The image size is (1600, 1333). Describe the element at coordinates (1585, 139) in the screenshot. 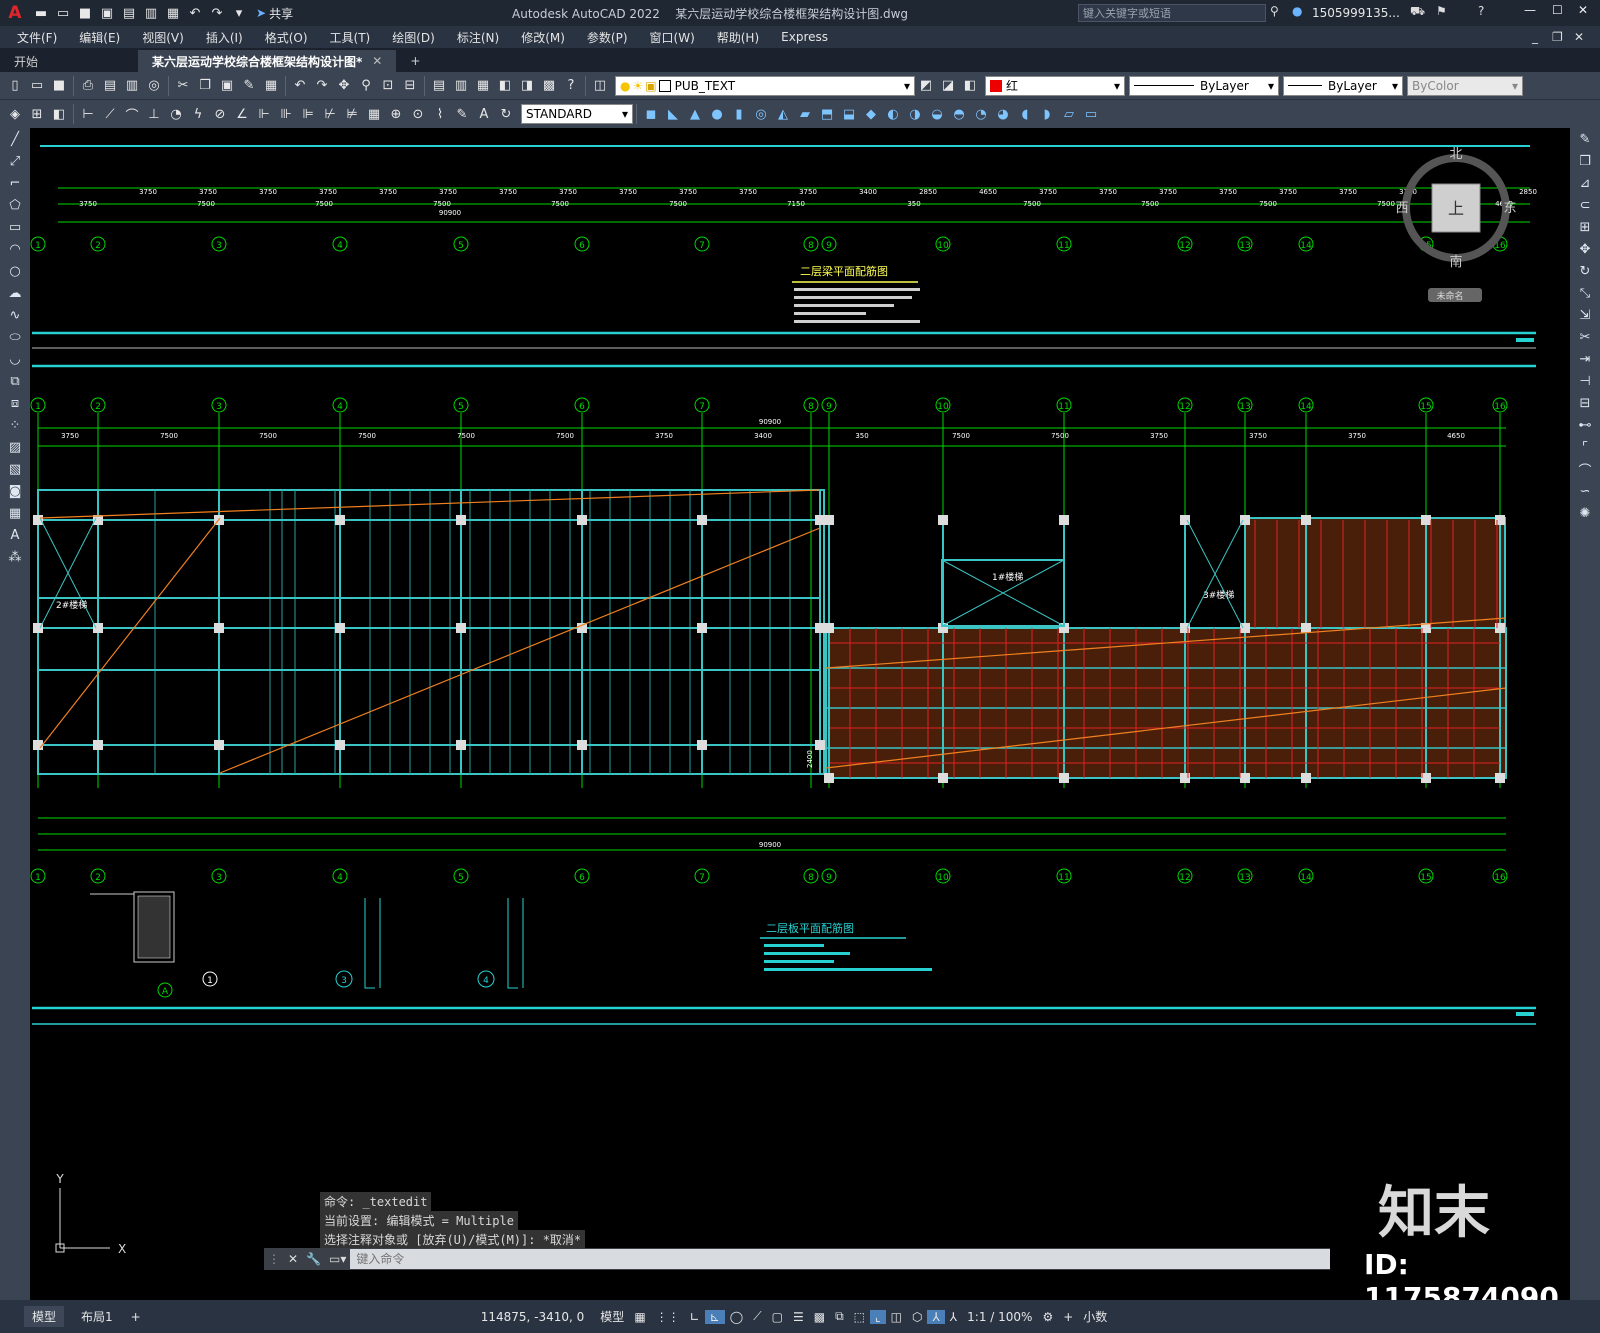

I see `erase-icon: ✎` at that location.